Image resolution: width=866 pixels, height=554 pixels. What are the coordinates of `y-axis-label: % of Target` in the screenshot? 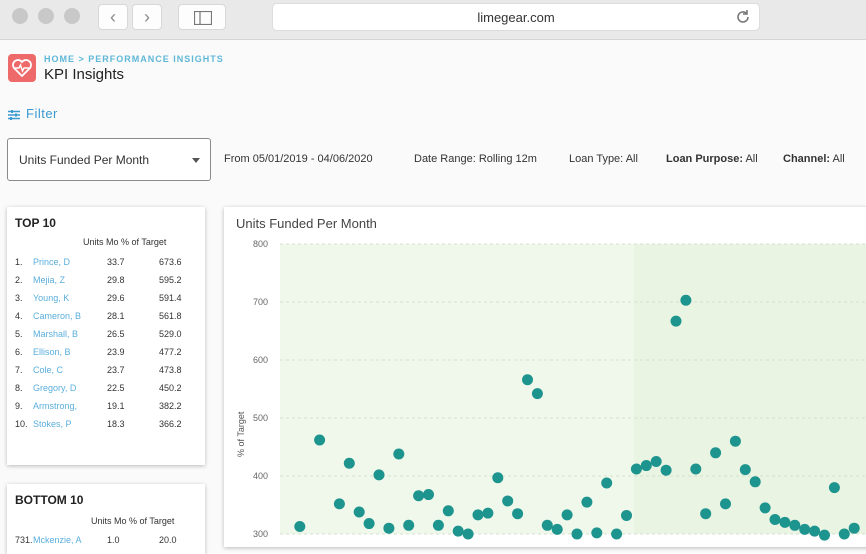 It's located at (241, 434).